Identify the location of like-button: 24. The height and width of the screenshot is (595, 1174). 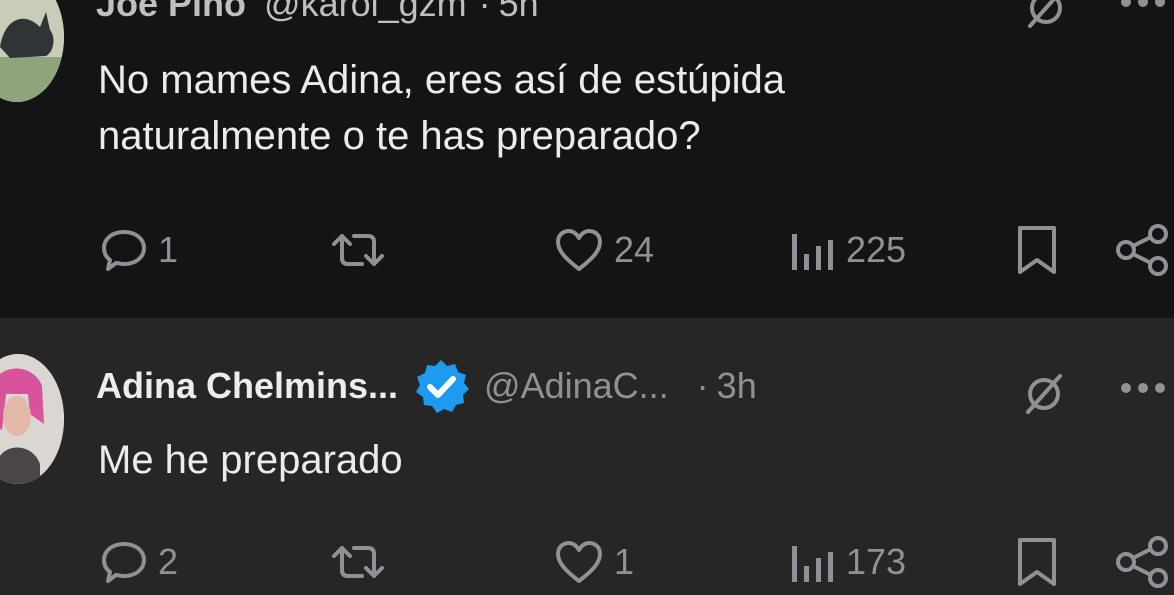
(604, 250).